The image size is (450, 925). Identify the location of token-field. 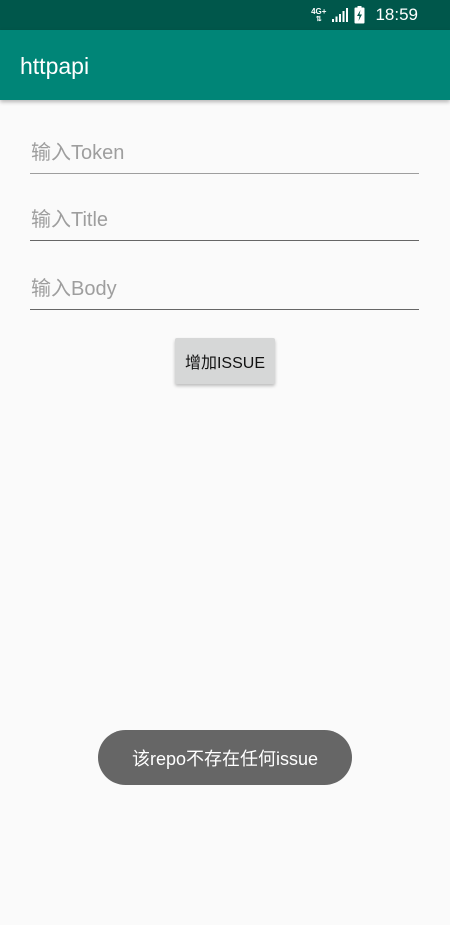
(224, 154).